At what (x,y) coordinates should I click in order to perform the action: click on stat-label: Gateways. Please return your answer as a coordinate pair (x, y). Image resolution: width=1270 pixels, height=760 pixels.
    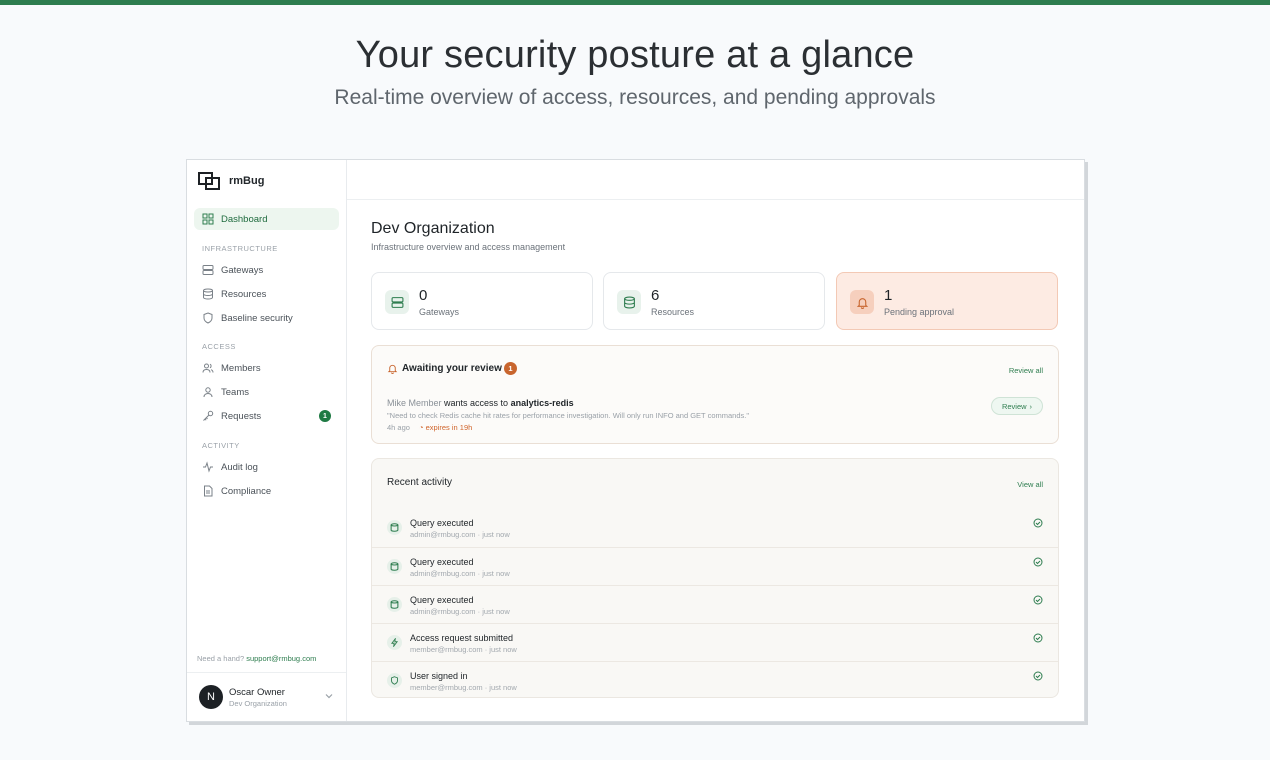
    Looking at the image, I should click on (439, 312).